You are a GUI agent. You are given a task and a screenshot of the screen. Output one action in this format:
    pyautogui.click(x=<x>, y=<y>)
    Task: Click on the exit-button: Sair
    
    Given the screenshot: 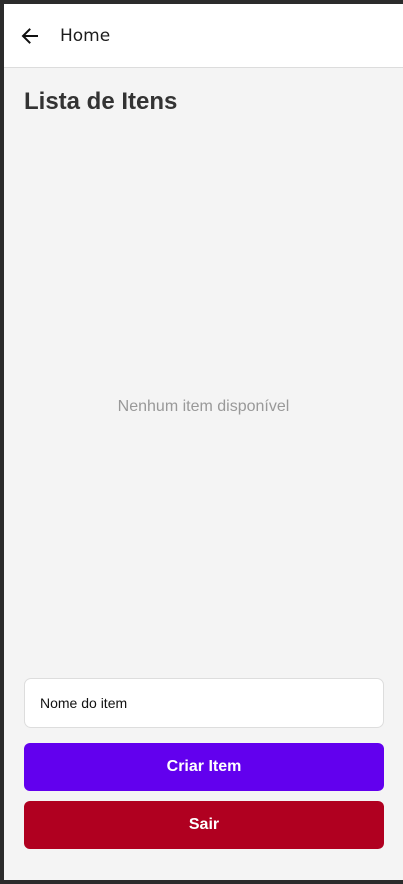 What is the action you would take?
    pyautogui.click(x=204, y=825)
    